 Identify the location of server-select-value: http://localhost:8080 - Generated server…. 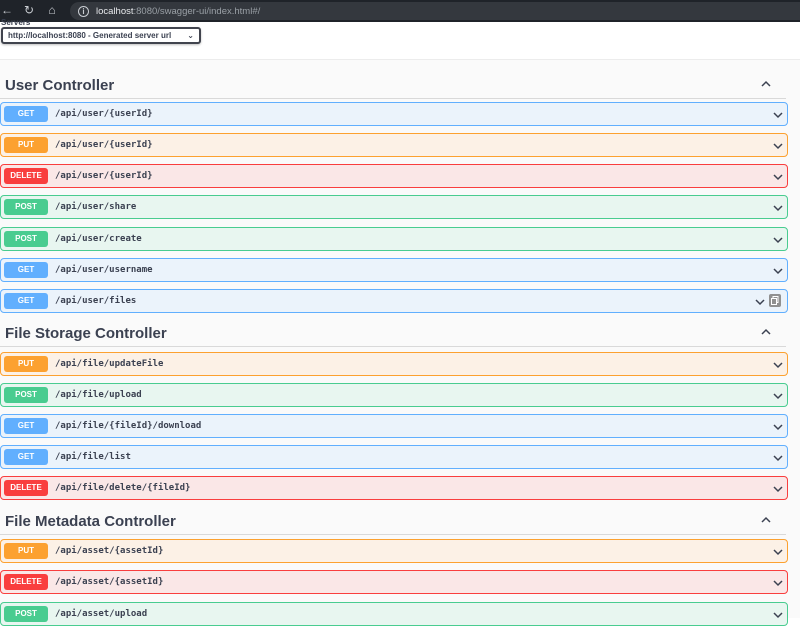
(90, 35).